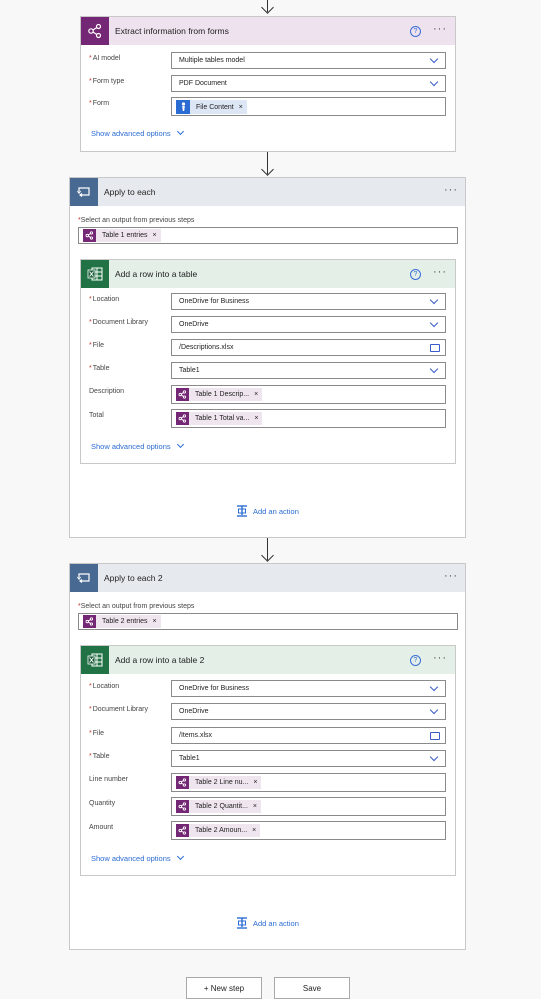 This screenshot has height=999, width=541. Describe the element at coordinates (308, 394) in the screenshot. I see `description-input: Table 1 Descrip... ×` at that location.